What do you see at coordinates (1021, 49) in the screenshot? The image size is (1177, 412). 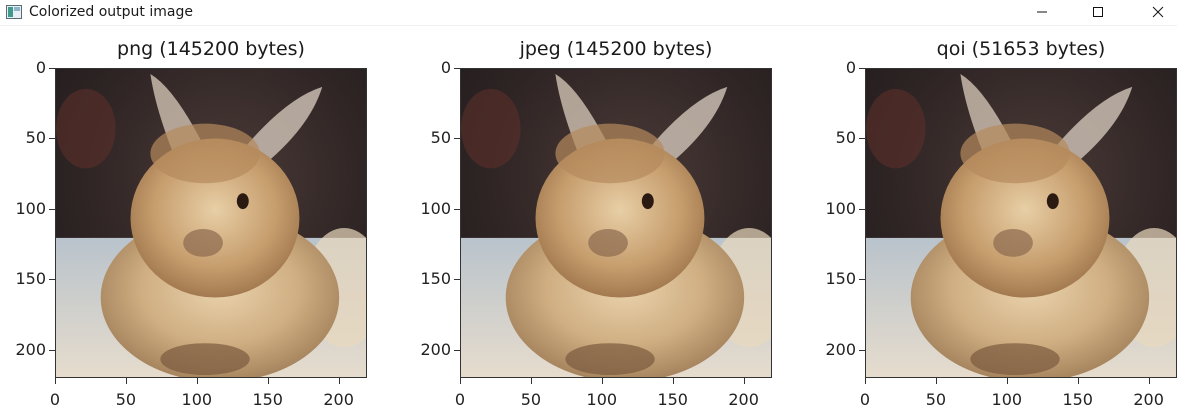 I see `panel-title: qoi (51653 bytes)` at bounding box center [1021, 49].